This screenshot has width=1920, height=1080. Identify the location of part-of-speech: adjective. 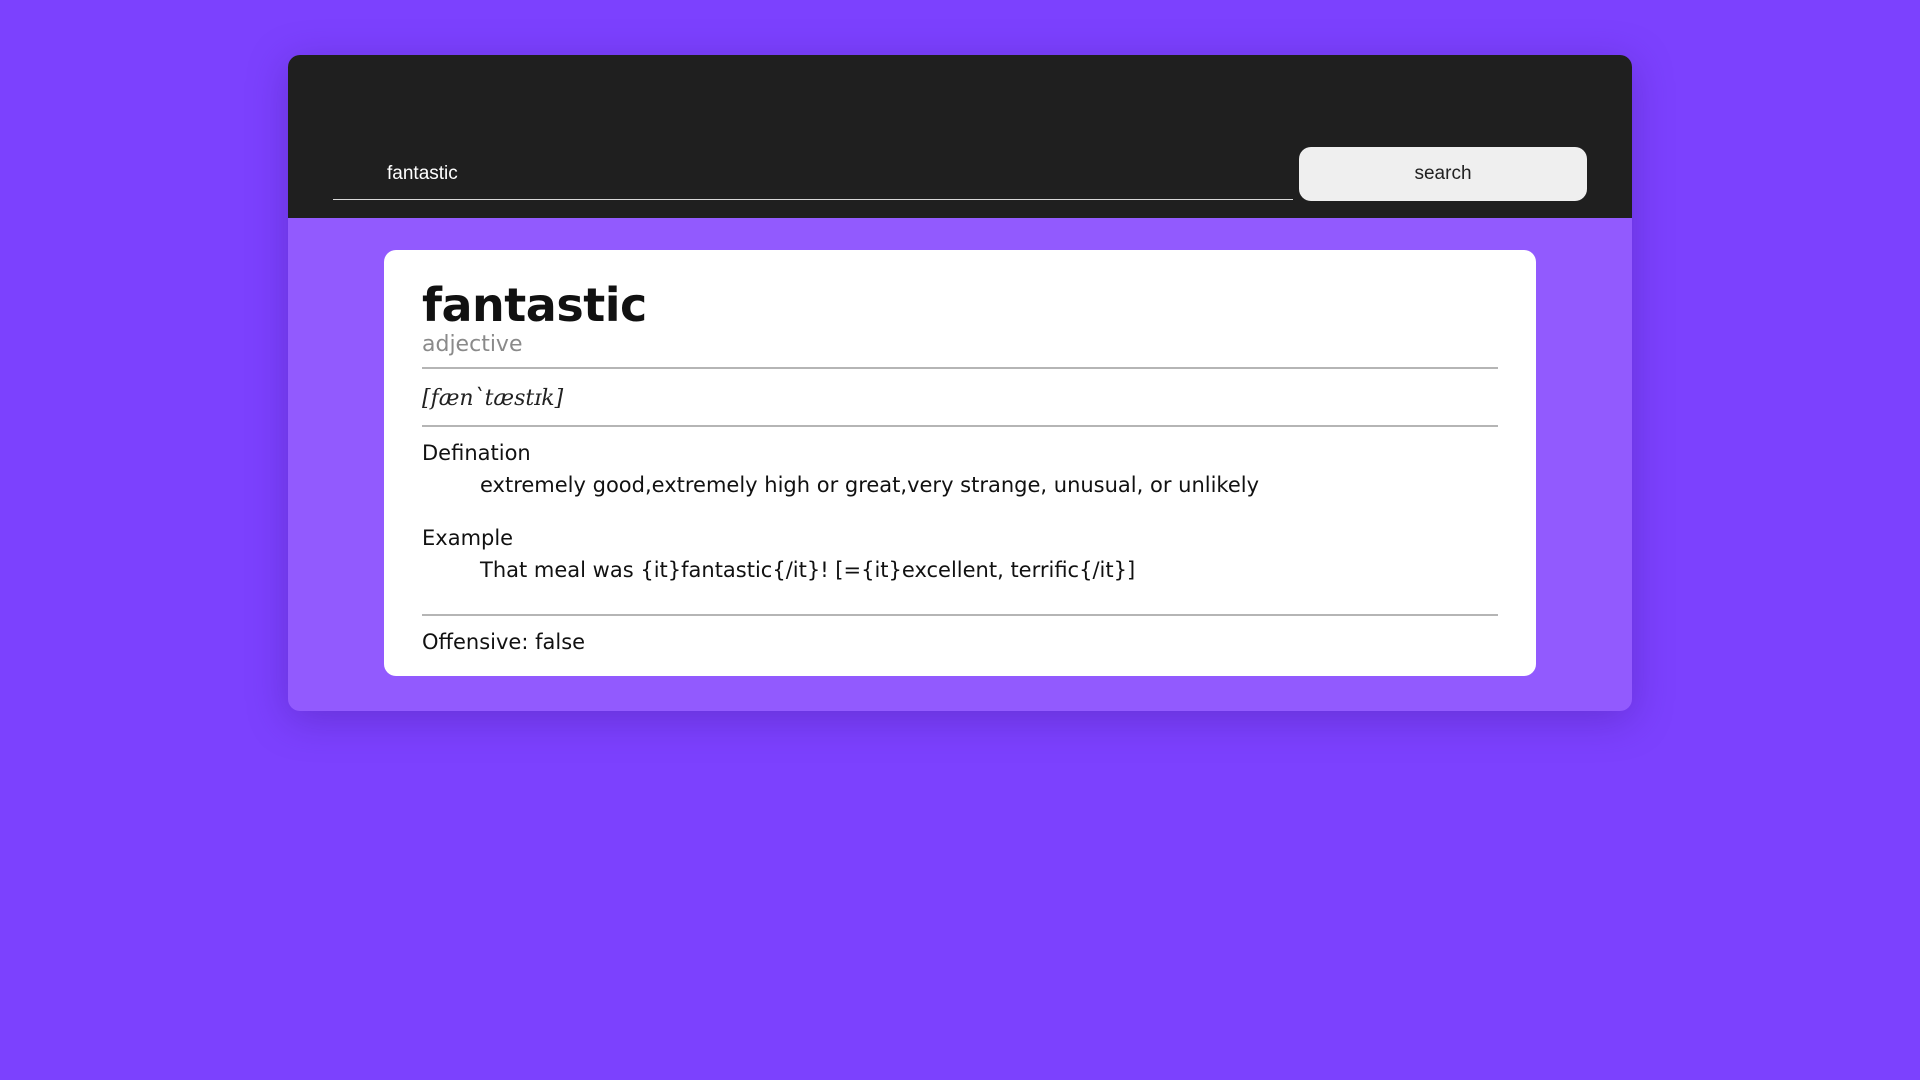
(472, 344).